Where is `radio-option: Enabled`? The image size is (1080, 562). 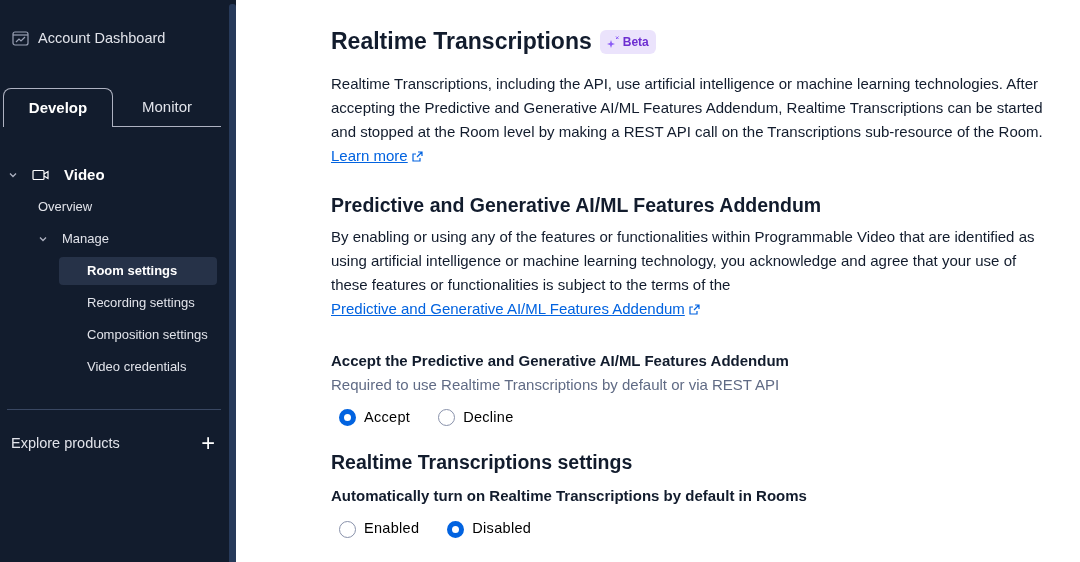
radio-option: Enabled is located at coordinates (379, 529).